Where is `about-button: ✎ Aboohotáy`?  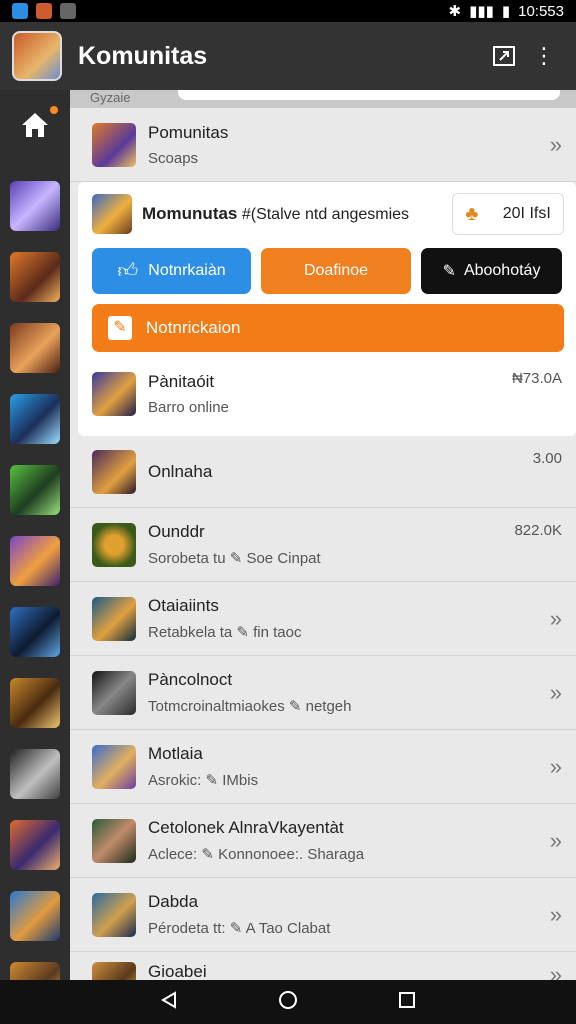 about-button: ✎ Aboohotáy is located at coordinates (491, 271).